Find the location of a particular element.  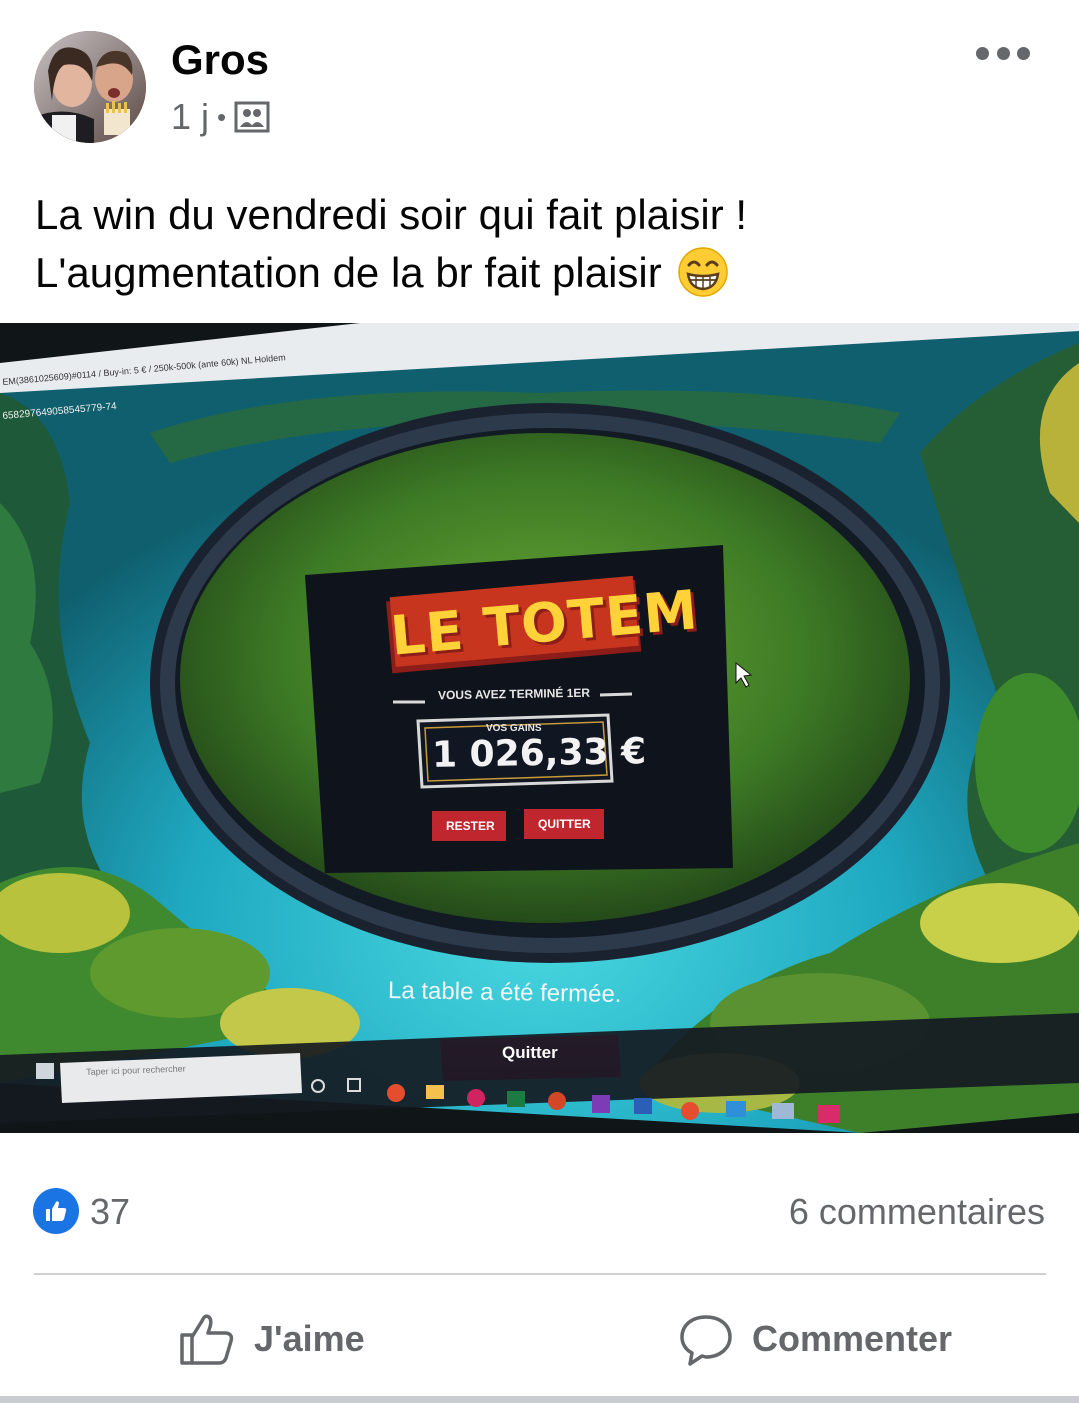

like-count: 37 is located at coordinates (110, 1212).